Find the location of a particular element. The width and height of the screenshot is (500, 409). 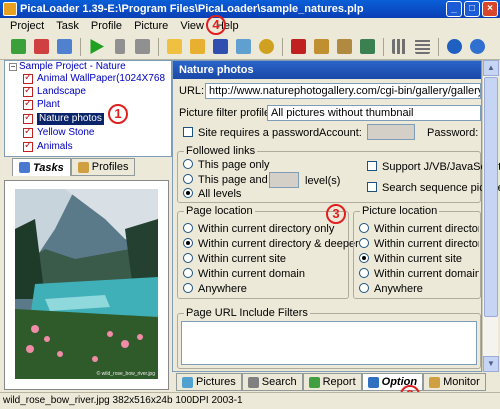

this-page-only-label: This page only is located at coordinates (234, 165).